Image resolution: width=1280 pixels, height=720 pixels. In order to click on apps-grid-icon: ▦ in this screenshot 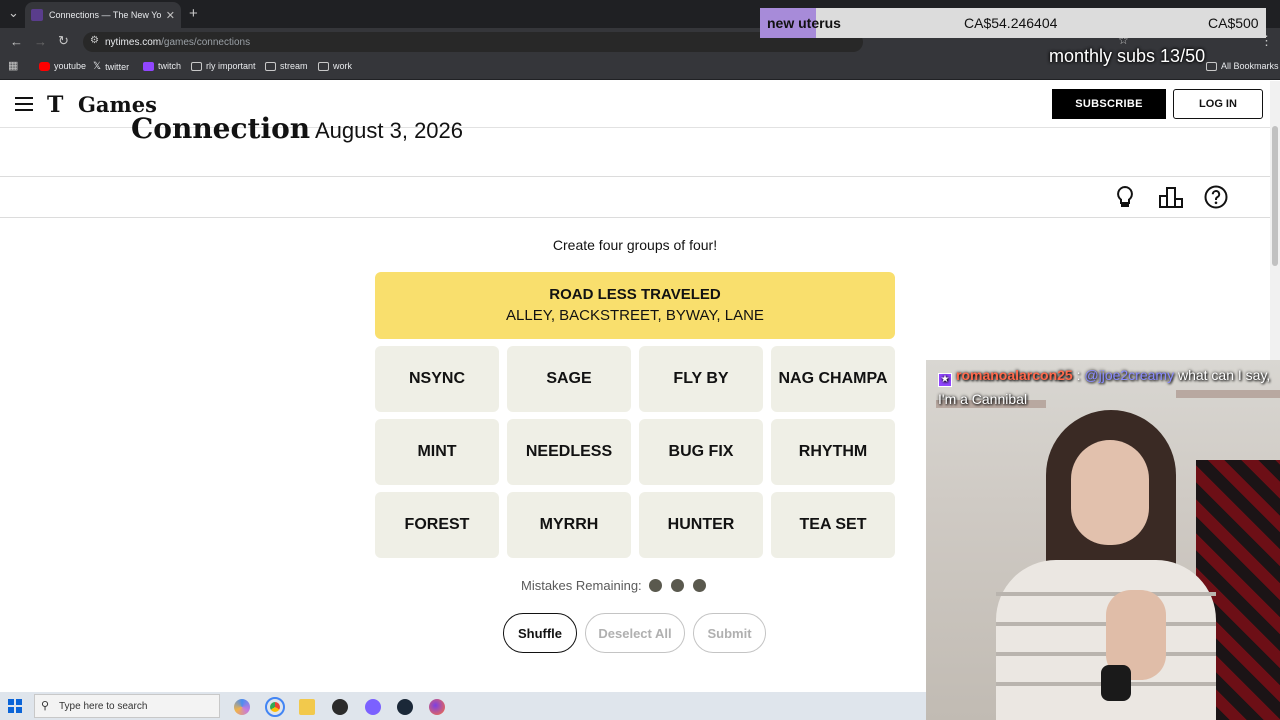, I will do `click(13, 65)`.